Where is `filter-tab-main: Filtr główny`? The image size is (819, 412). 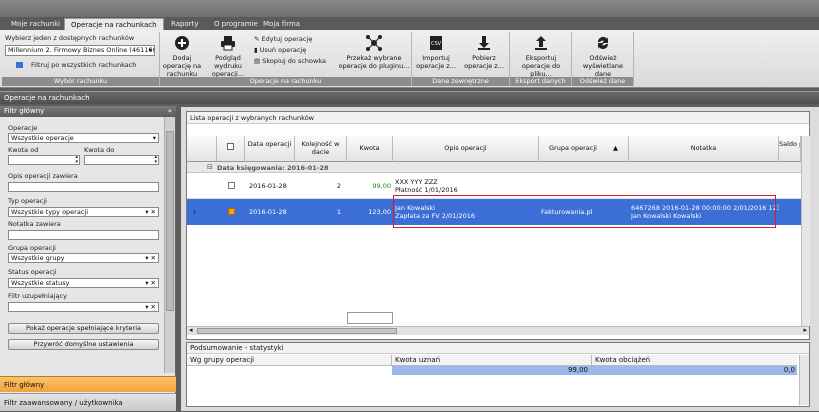
filter-tab-main: Filtr główny is located at coordinates (88, 384).